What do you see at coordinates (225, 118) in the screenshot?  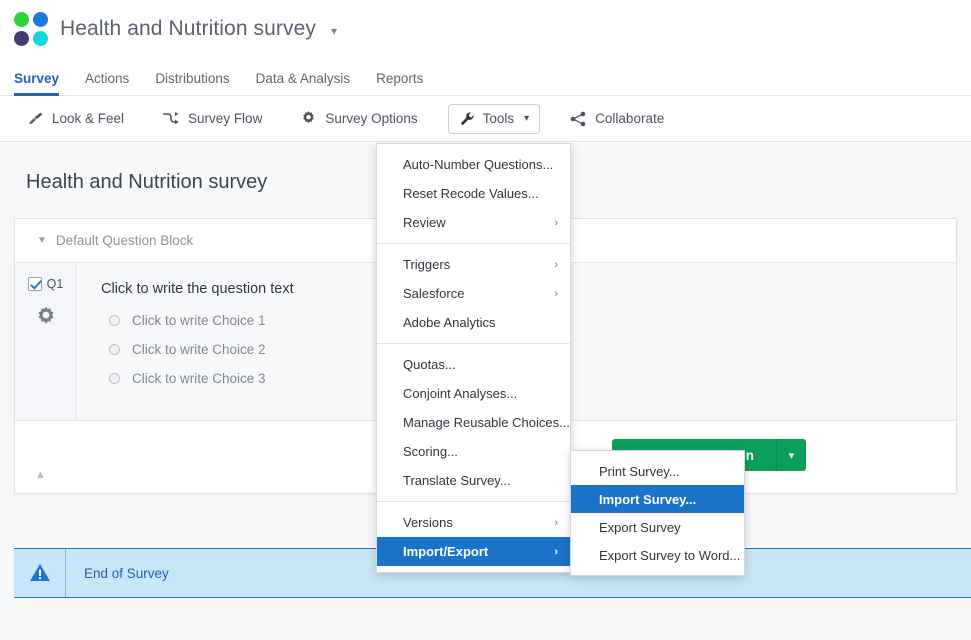 I see `survey-flow-label: Survey Flow` at bounding box center [225, 118].